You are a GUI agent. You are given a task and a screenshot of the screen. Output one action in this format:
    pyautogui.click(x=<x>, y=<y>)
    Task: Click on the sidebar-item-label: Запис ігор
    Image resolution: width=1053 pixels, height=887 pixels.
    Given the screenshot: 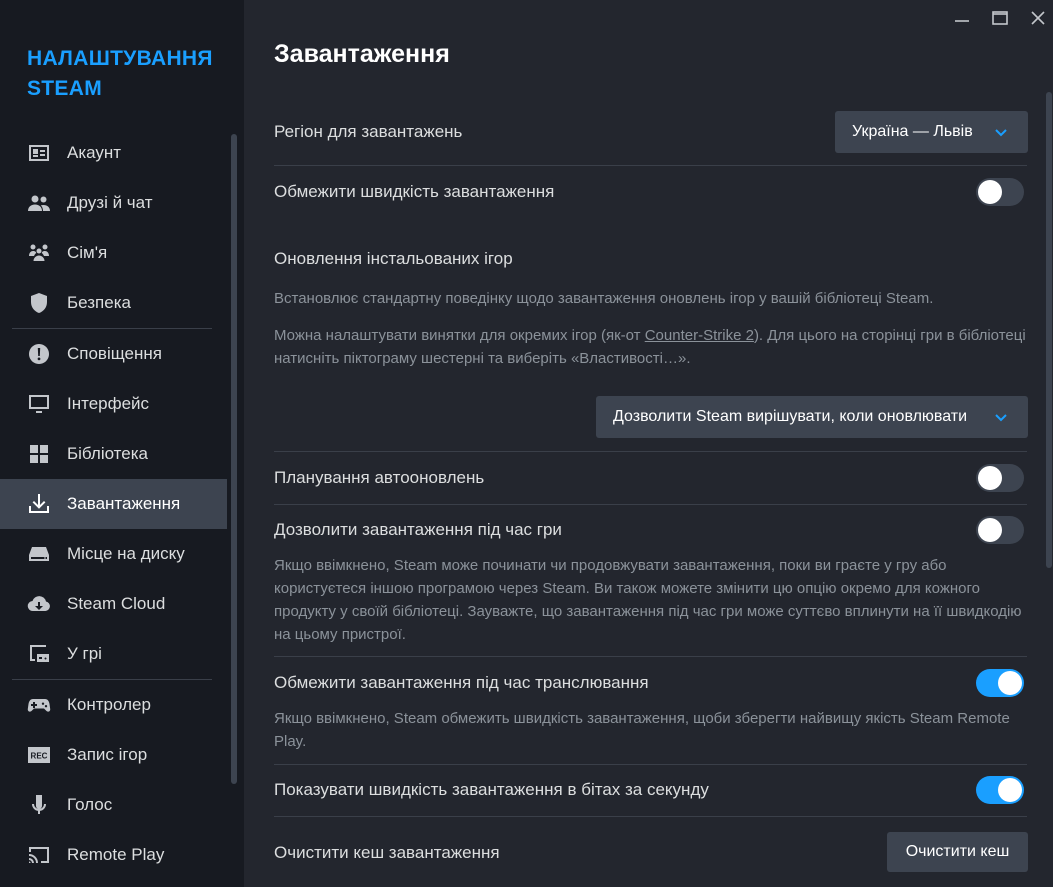 What is the action you would take?
    pyautogui.click(x=107, y=754)
    